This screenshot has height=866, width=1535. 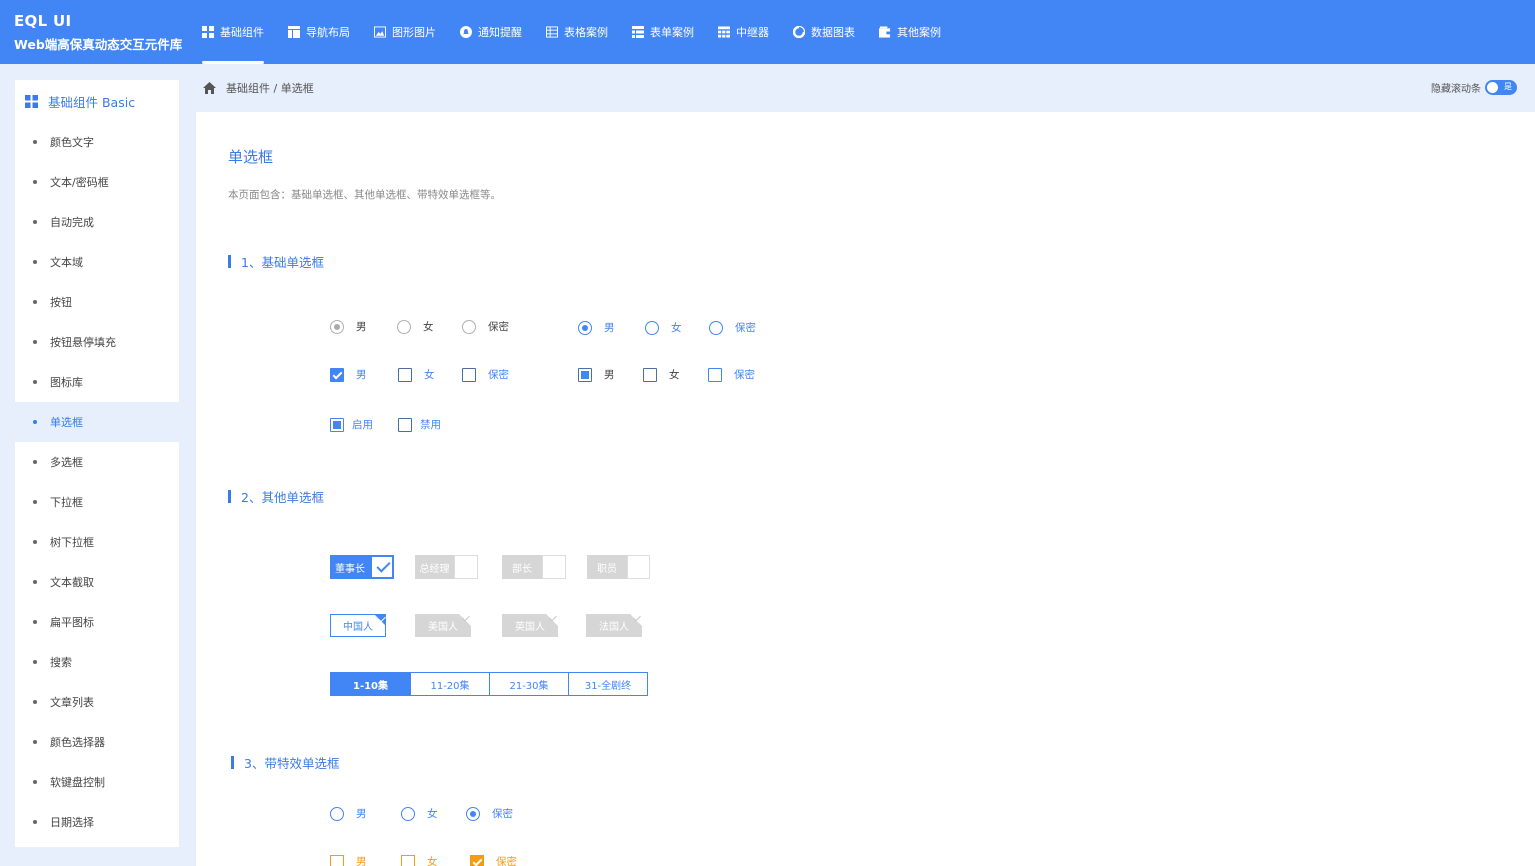 I want to click on sidebar-header: 基础组件 Basic, so click(x=97, y=101).